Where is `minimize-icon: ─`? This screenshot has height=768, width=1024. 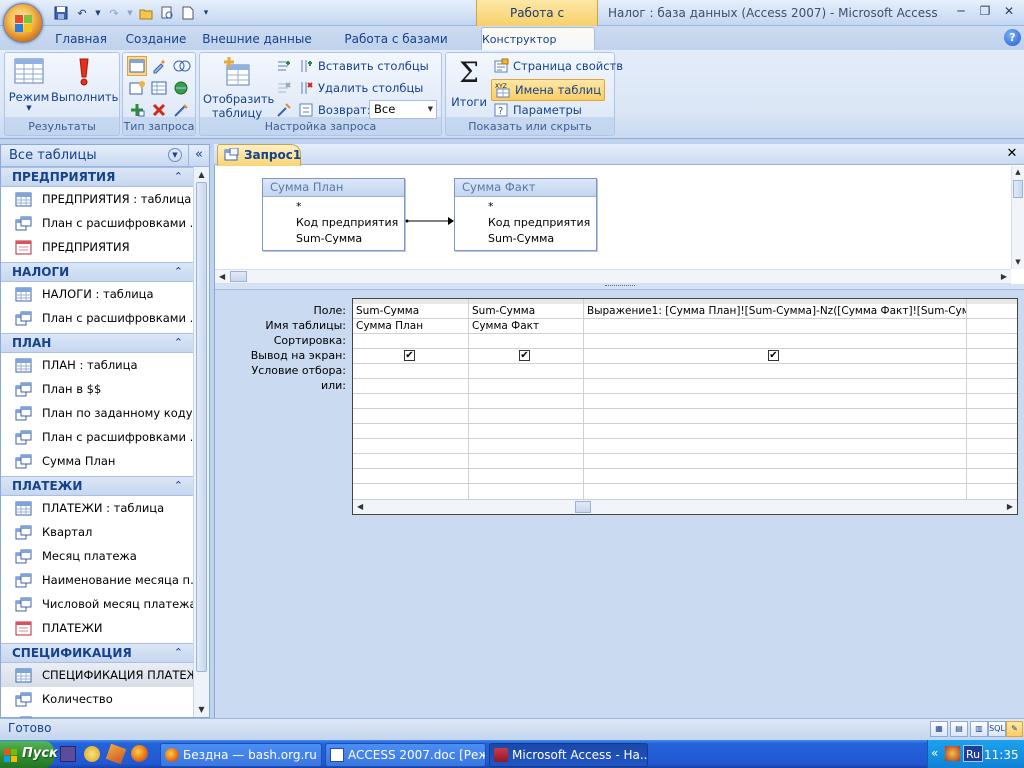 minimize-icon: ─ is located at coordinates (961, 11).